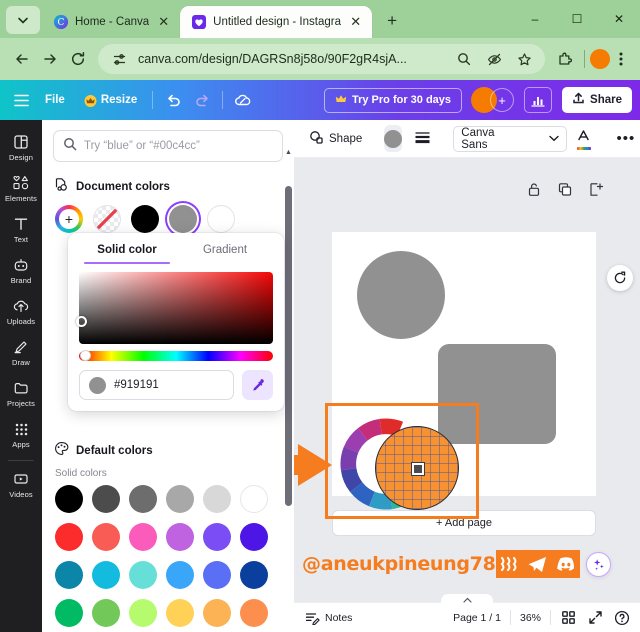  What do you see at coordinates (477, 618) in the screenshot?
I see `page-indicator: Page 1 / 1` at bounding box center [477, 618].